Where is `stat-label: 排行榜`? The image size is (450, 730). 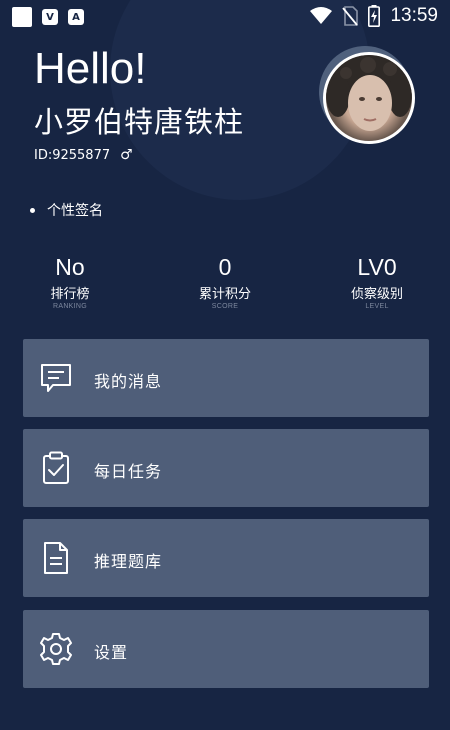 stat-label: 排行榜 is located at coordinates (70, 294).